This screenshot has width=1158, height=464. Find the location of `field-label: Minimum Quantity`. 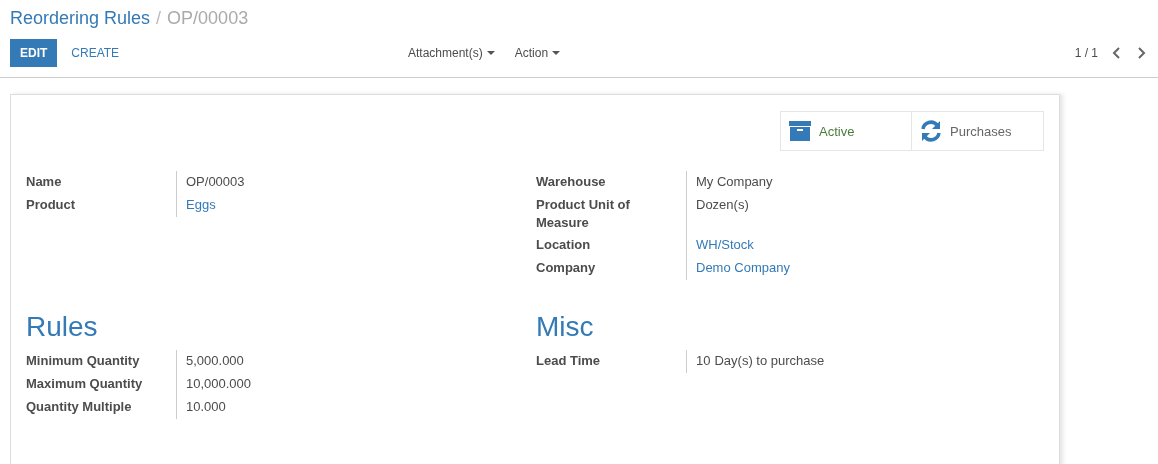

field-label: Minimum Quantity is located at coordinates (83, 361).